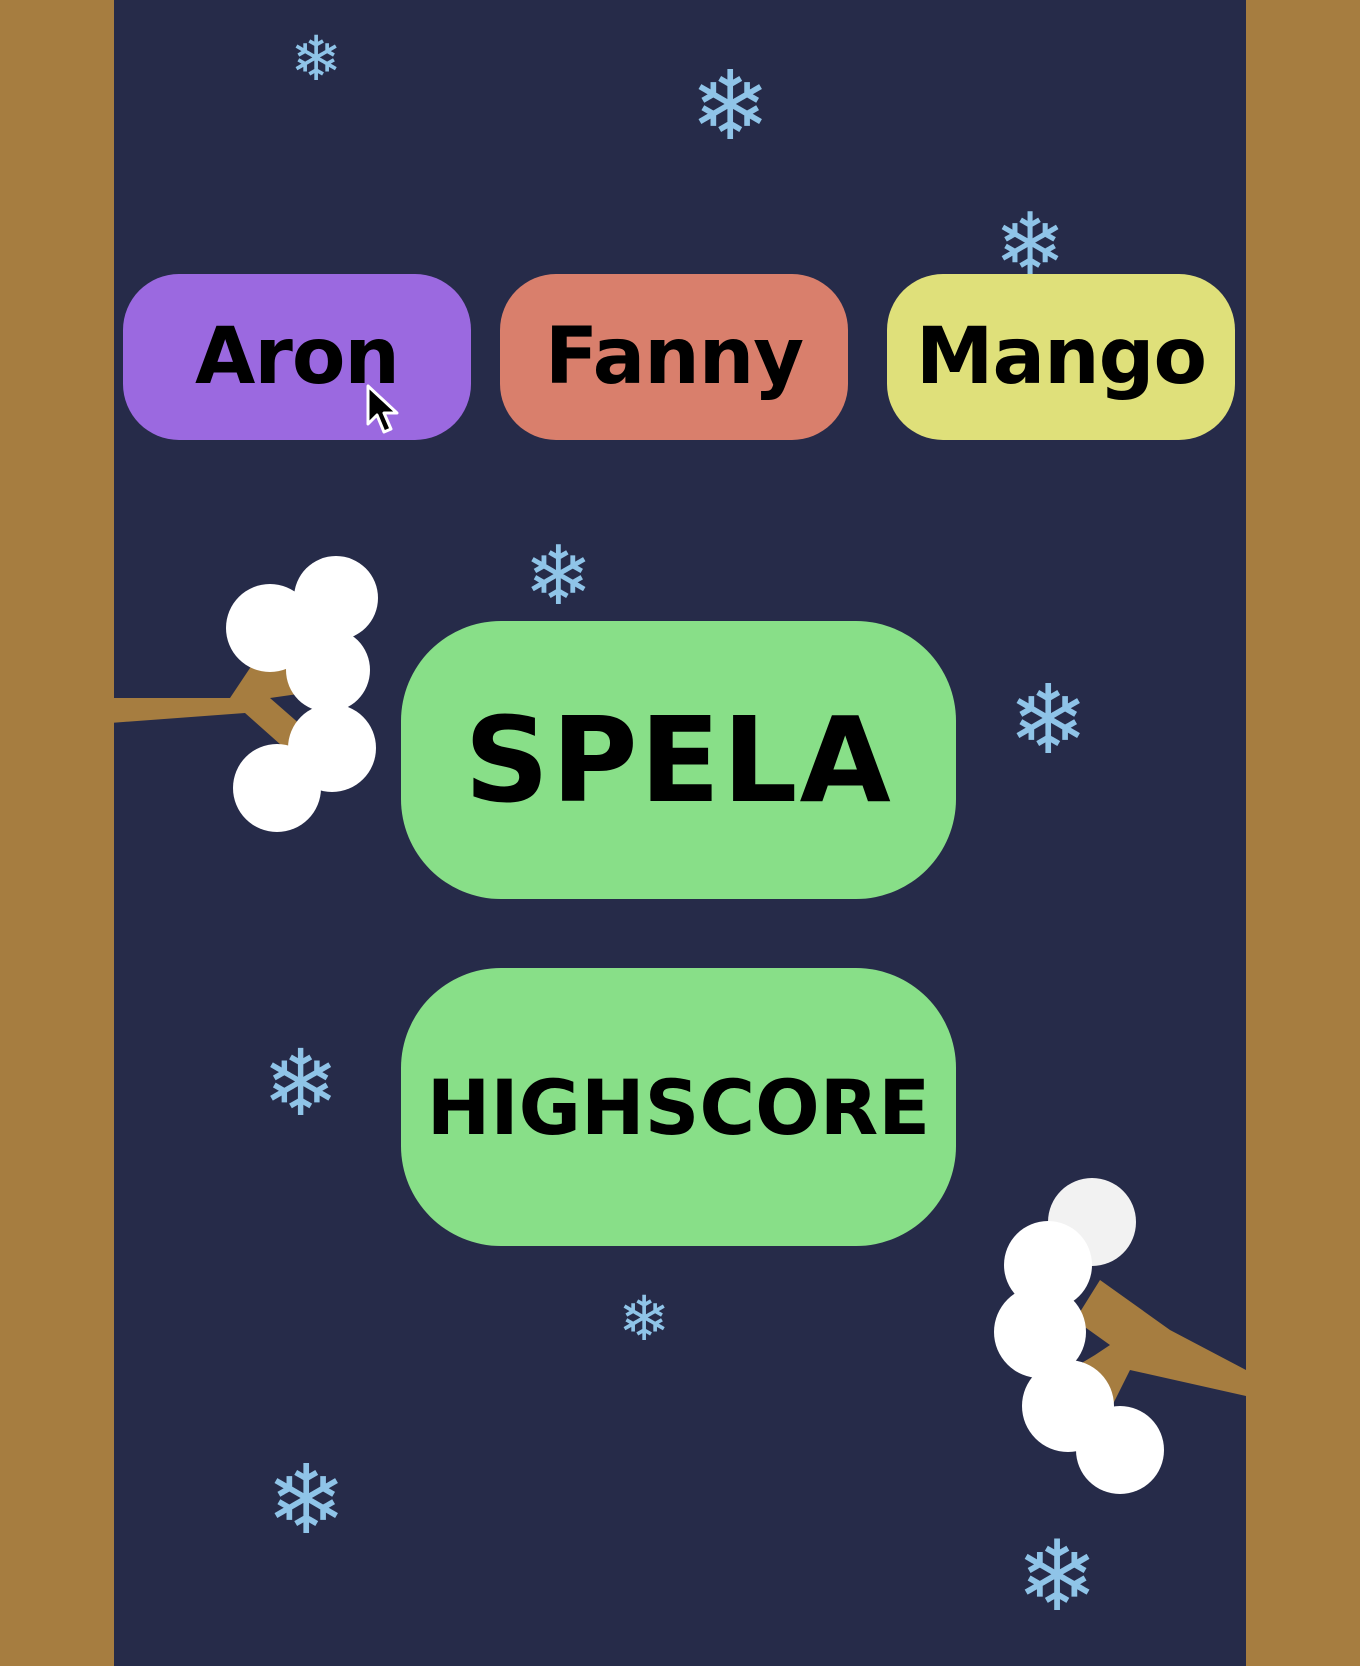 The width and height of the screenshot is (1360, 1666). I want to click on highscore-button-label: HIGHSCORE, so click(678, 1107).